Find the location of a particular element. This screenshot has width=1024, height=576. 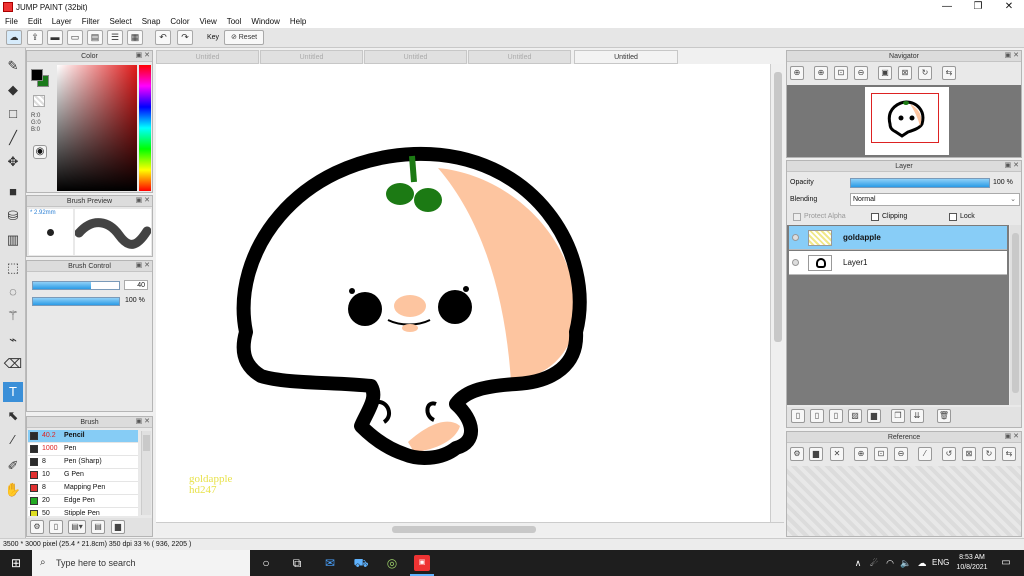

page-icon: ▤ is located at coordinates (95, 37).